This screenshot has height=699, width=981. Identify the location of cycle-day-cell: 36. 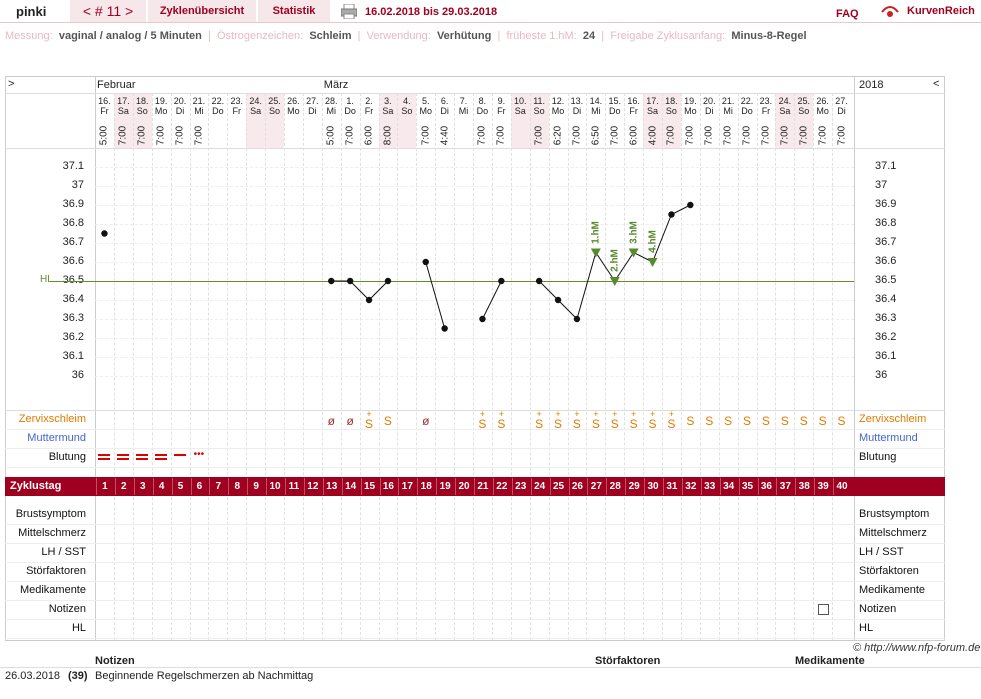
(766, 486).